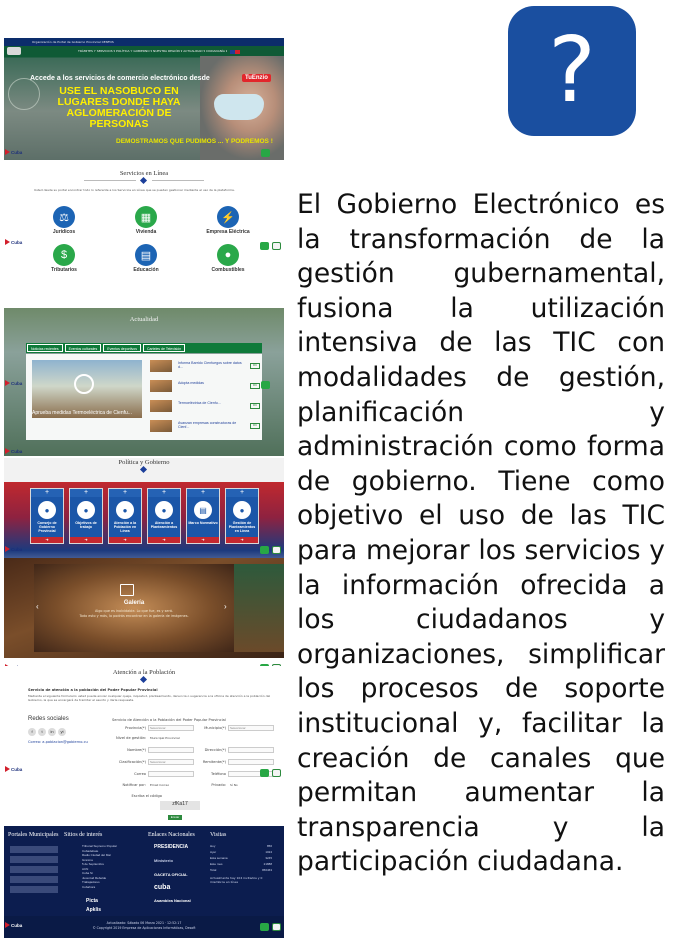 The height and width of the screenshot is (942, 680). Describe the element at coordinates (86, 516) in the screenshot. I see `card-objetivos-trabajo: + ● Objetivos de trabajo ➜` at that location.